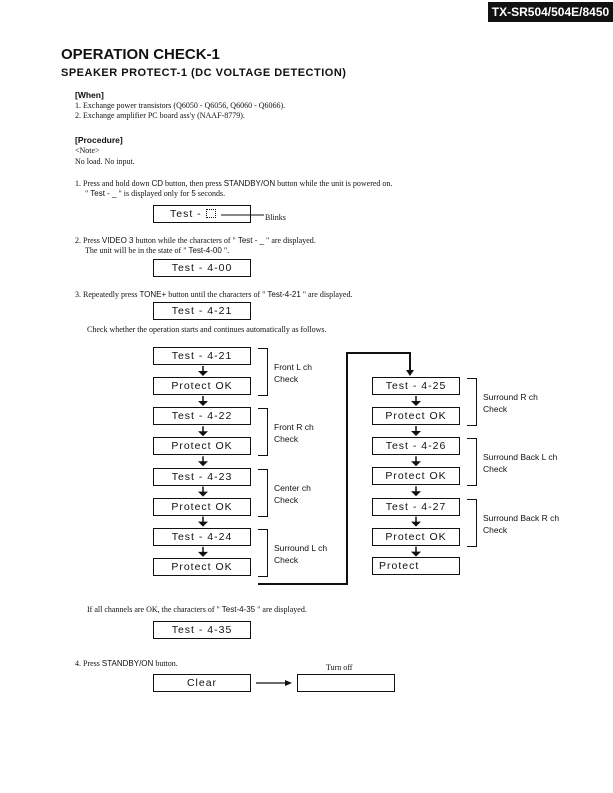 This screenshot has width=613, height=793. I want to click on display-blank, so click(346, 683).